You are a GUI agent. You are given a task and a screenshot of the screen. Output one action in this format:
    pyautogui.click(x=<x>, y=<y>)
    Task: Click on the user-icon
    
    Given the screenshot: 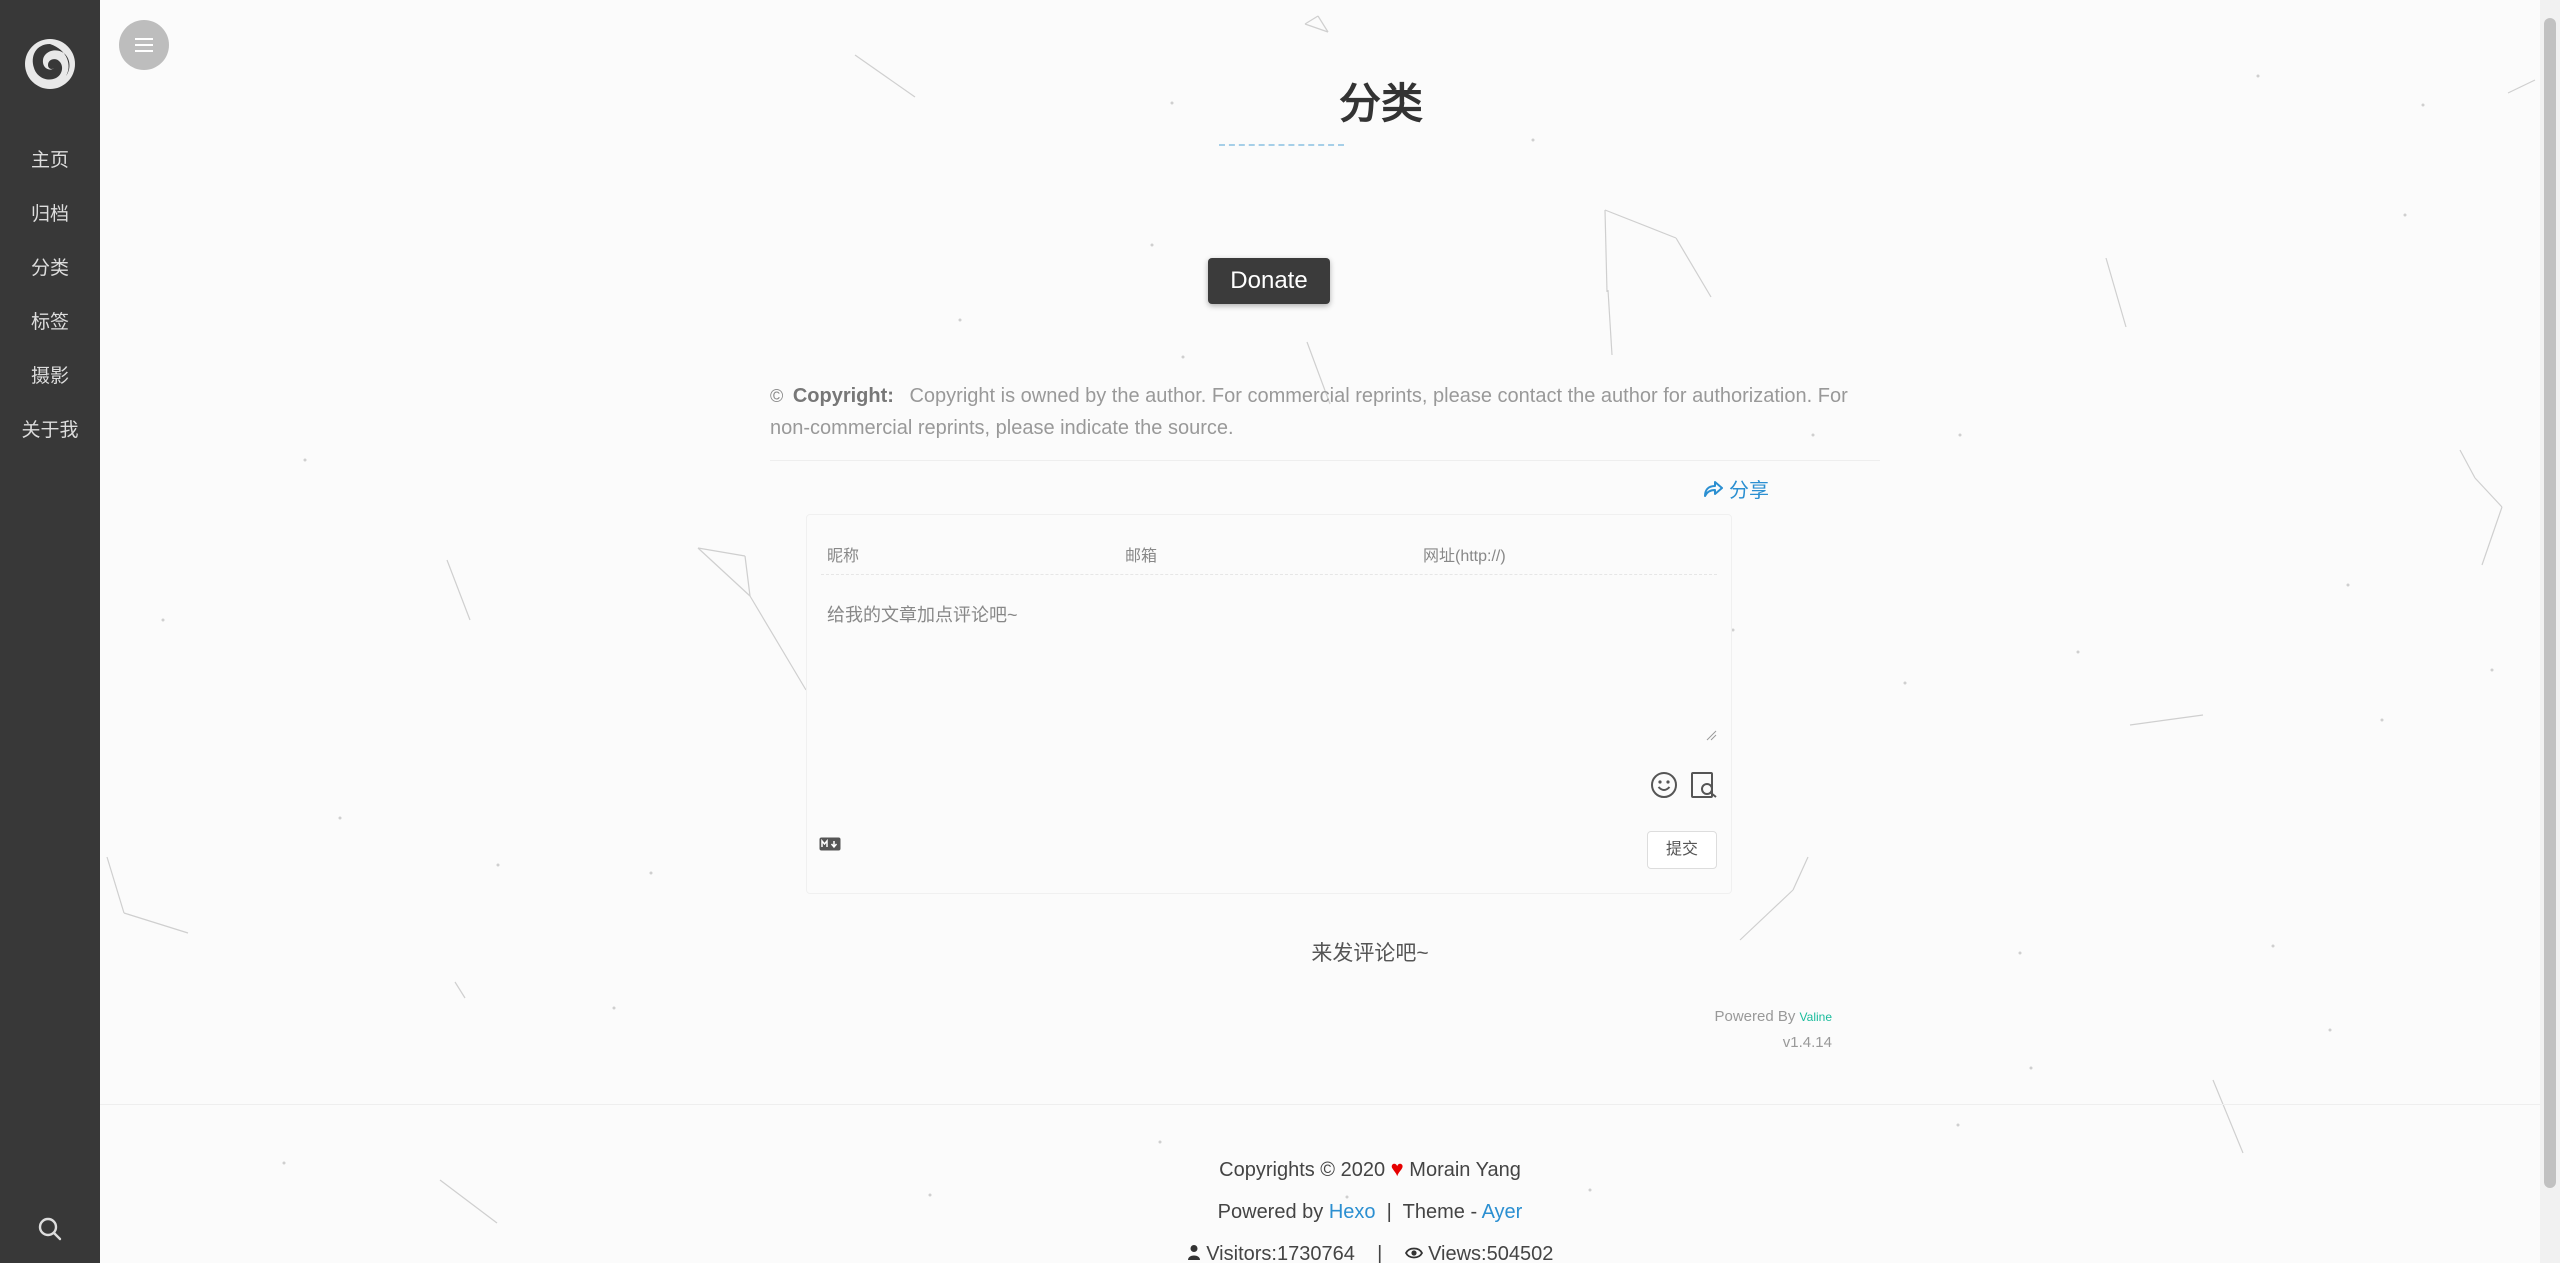 What is the action you would take?
    pyautogui.click(x=1197, y=1253)
    